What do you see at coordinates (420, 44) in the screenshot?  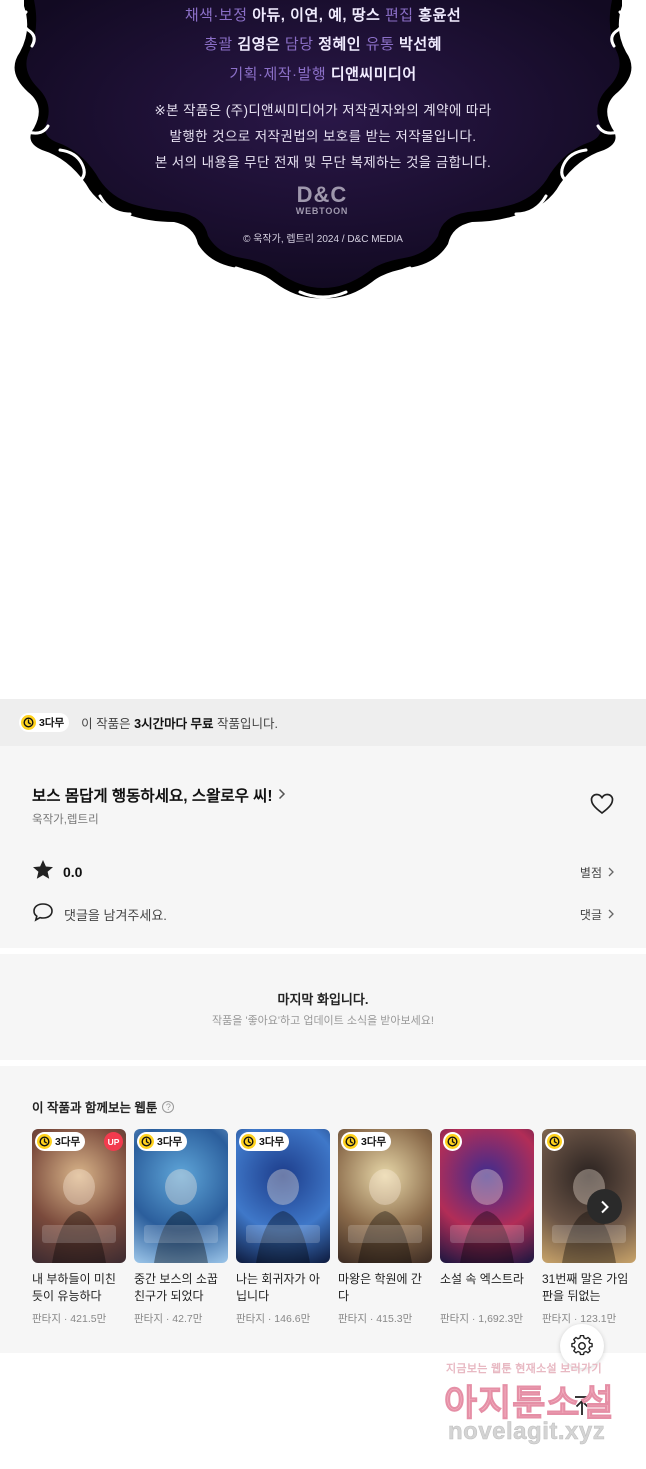 I see `credit-name: 박선혜` at bounding box center [420, 44].